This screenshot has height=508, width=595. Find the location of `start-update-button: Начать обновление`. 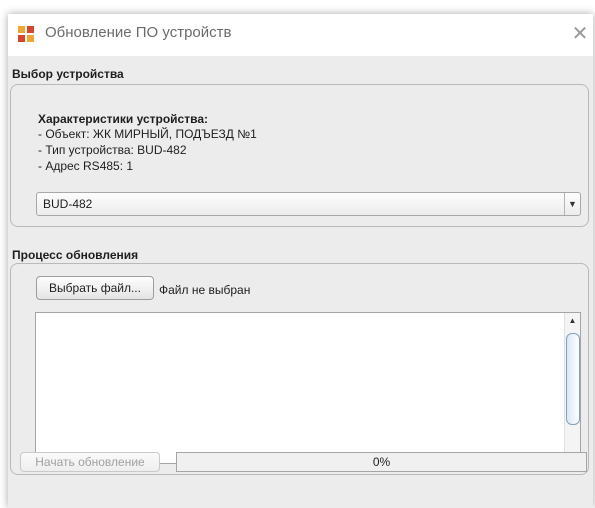

start-update-button: Начать обновление is located at coordinates (90, 462).